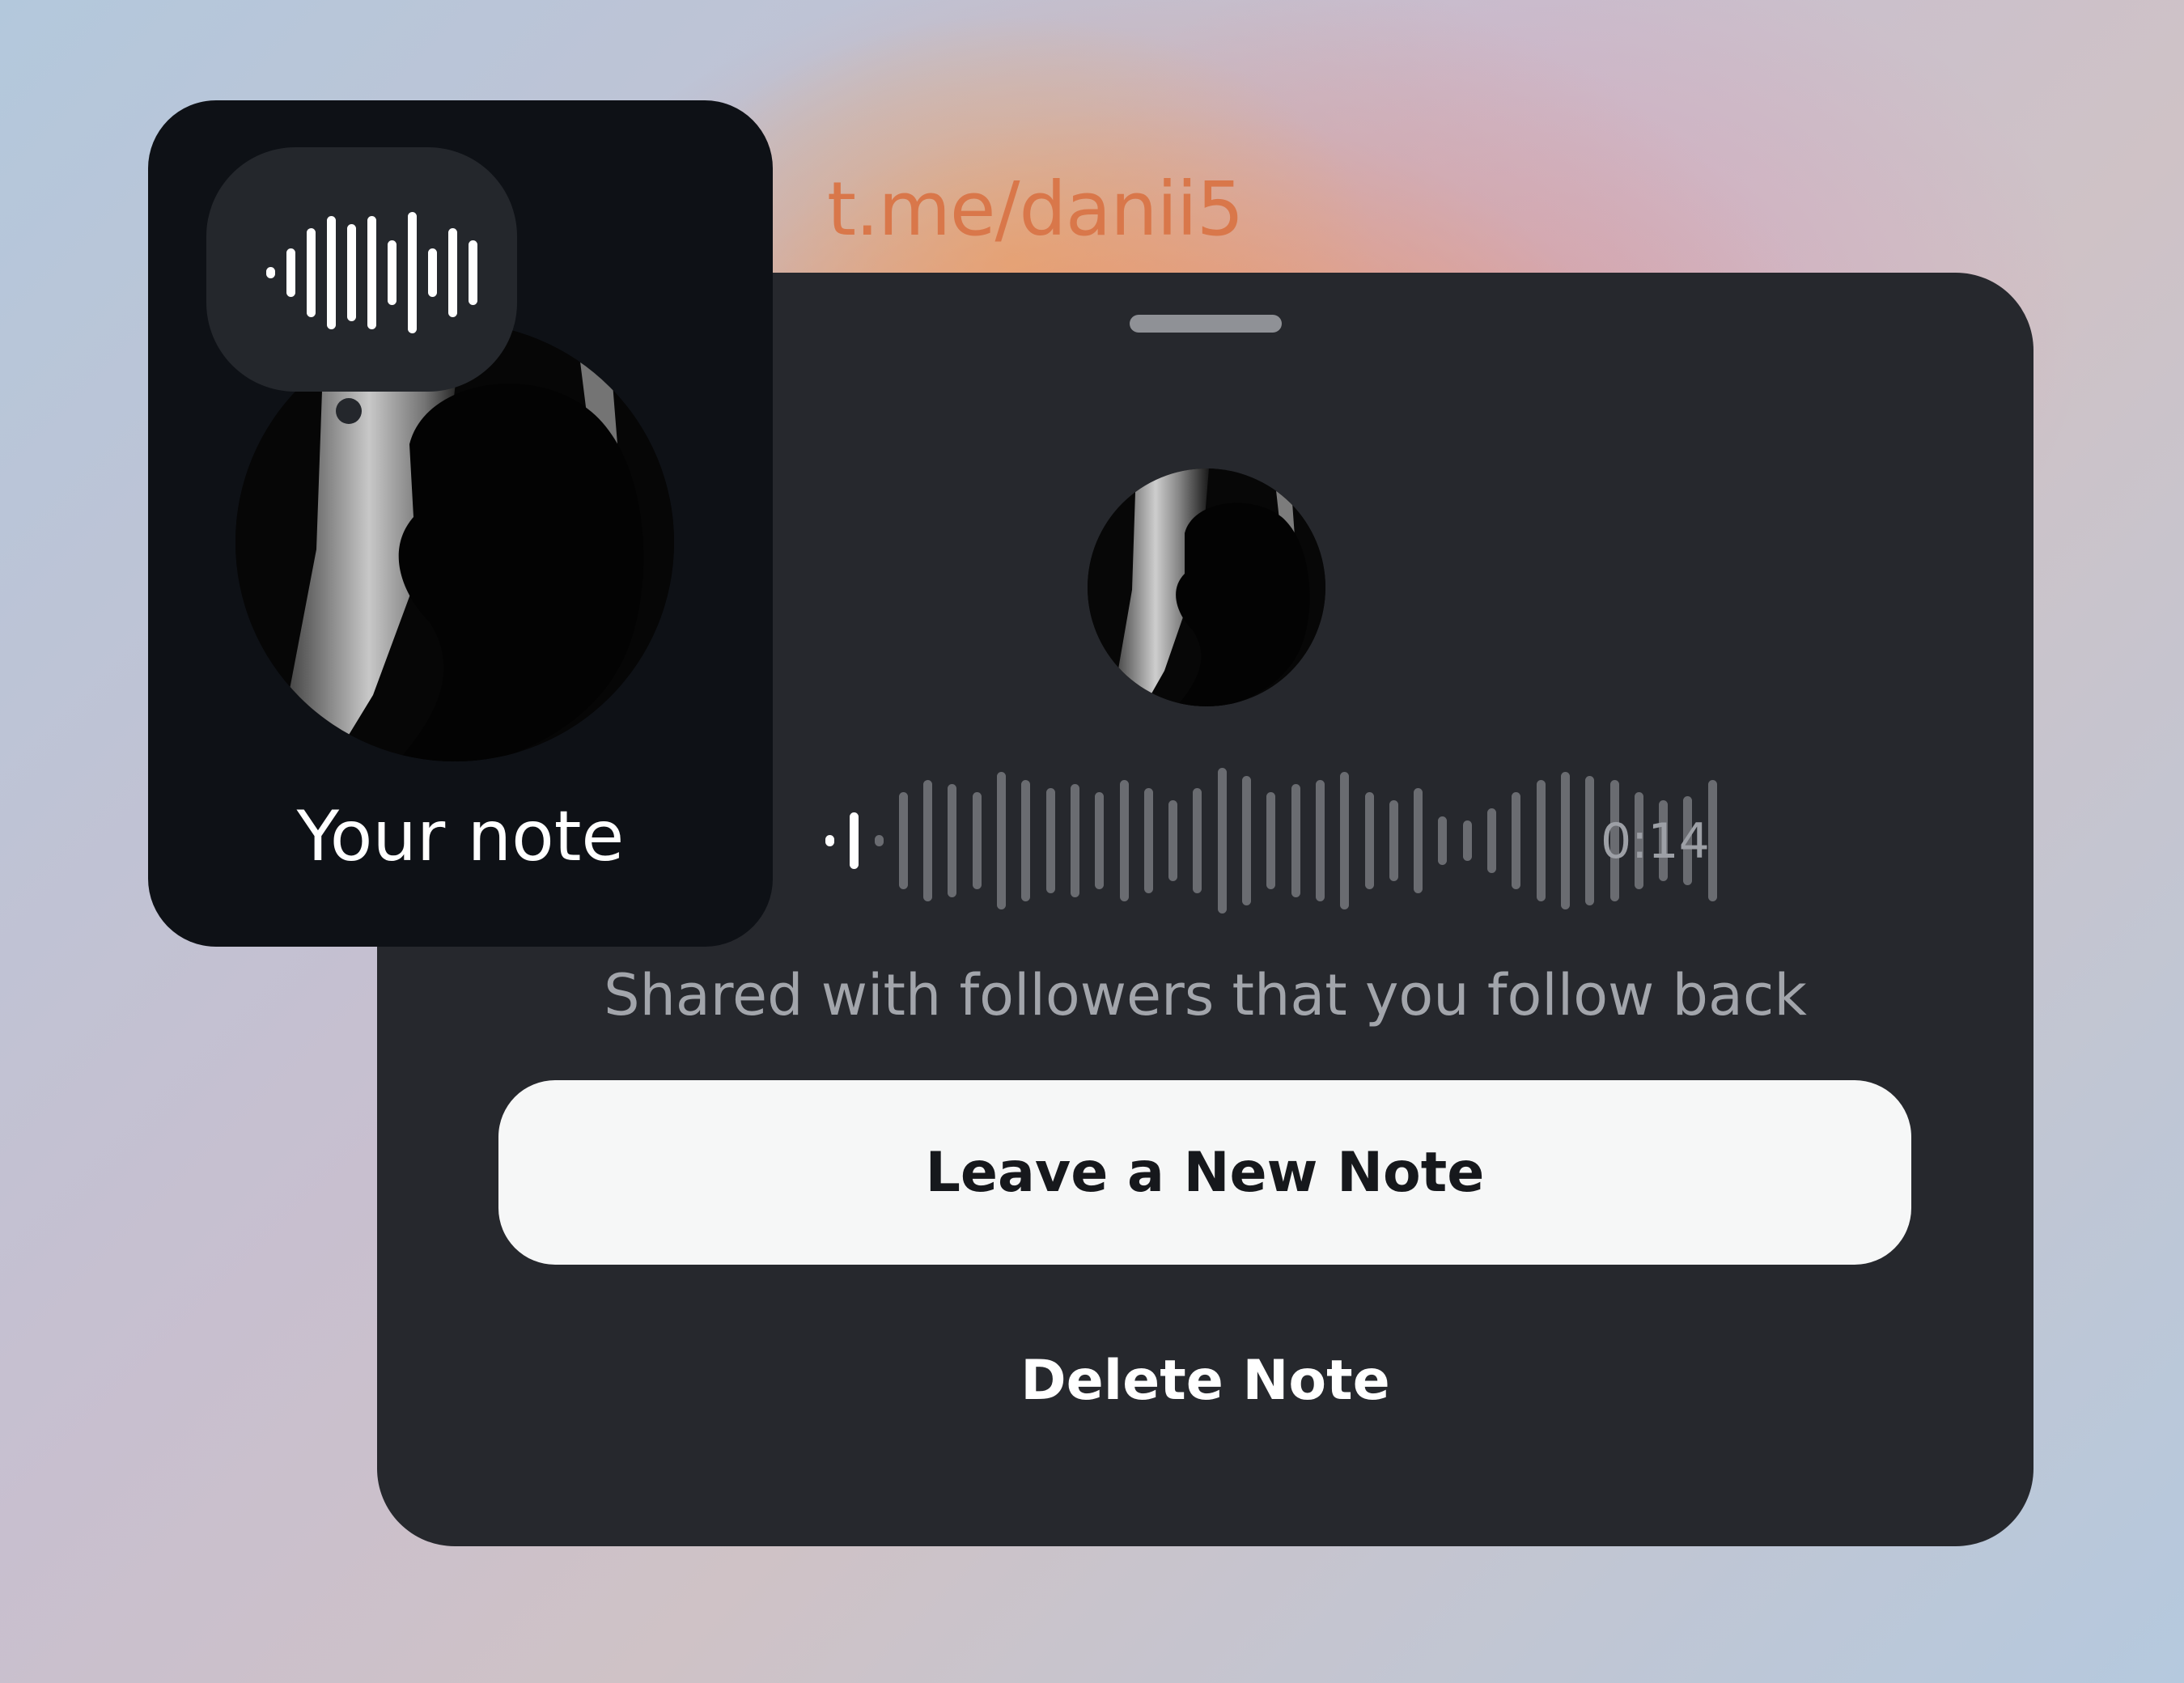 Image resolution: width=2184 pixels, height=1683 pixels. I want to click on watermark-link: t.me/danii5, so click(1036, 209).